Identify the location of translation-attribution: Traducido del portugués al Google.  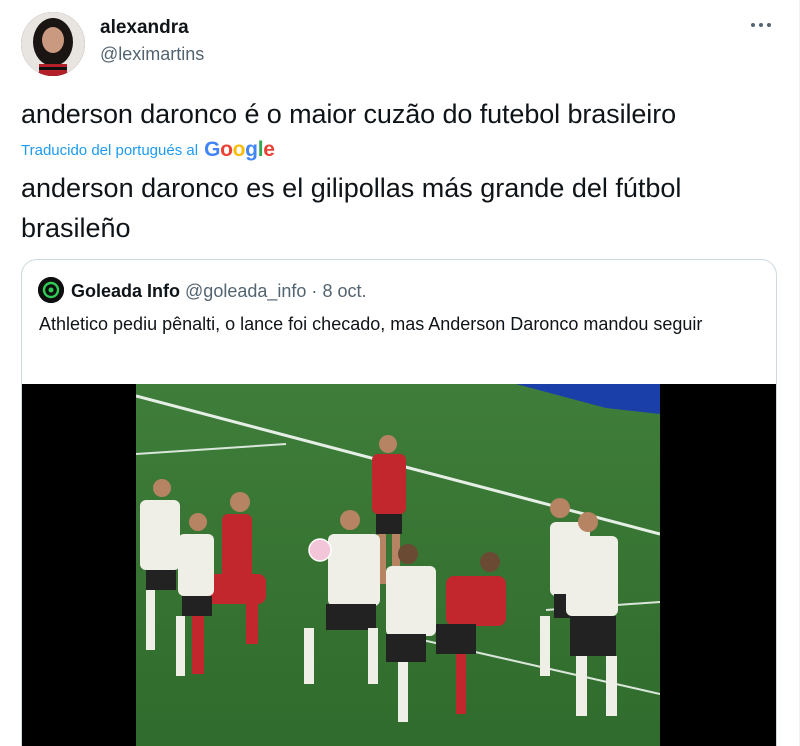
(148, 150).